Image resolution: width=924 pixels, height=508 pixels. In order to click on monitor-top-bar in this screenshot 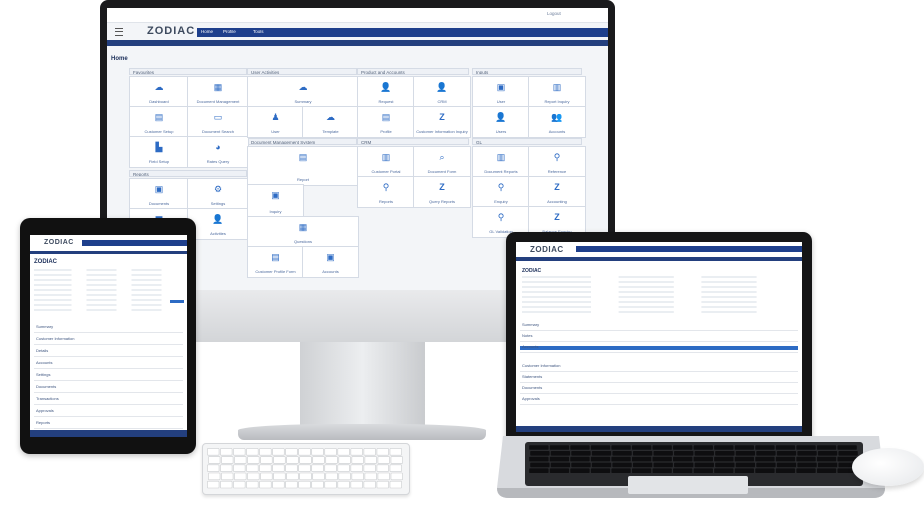, I will do `click(357, 15)`.